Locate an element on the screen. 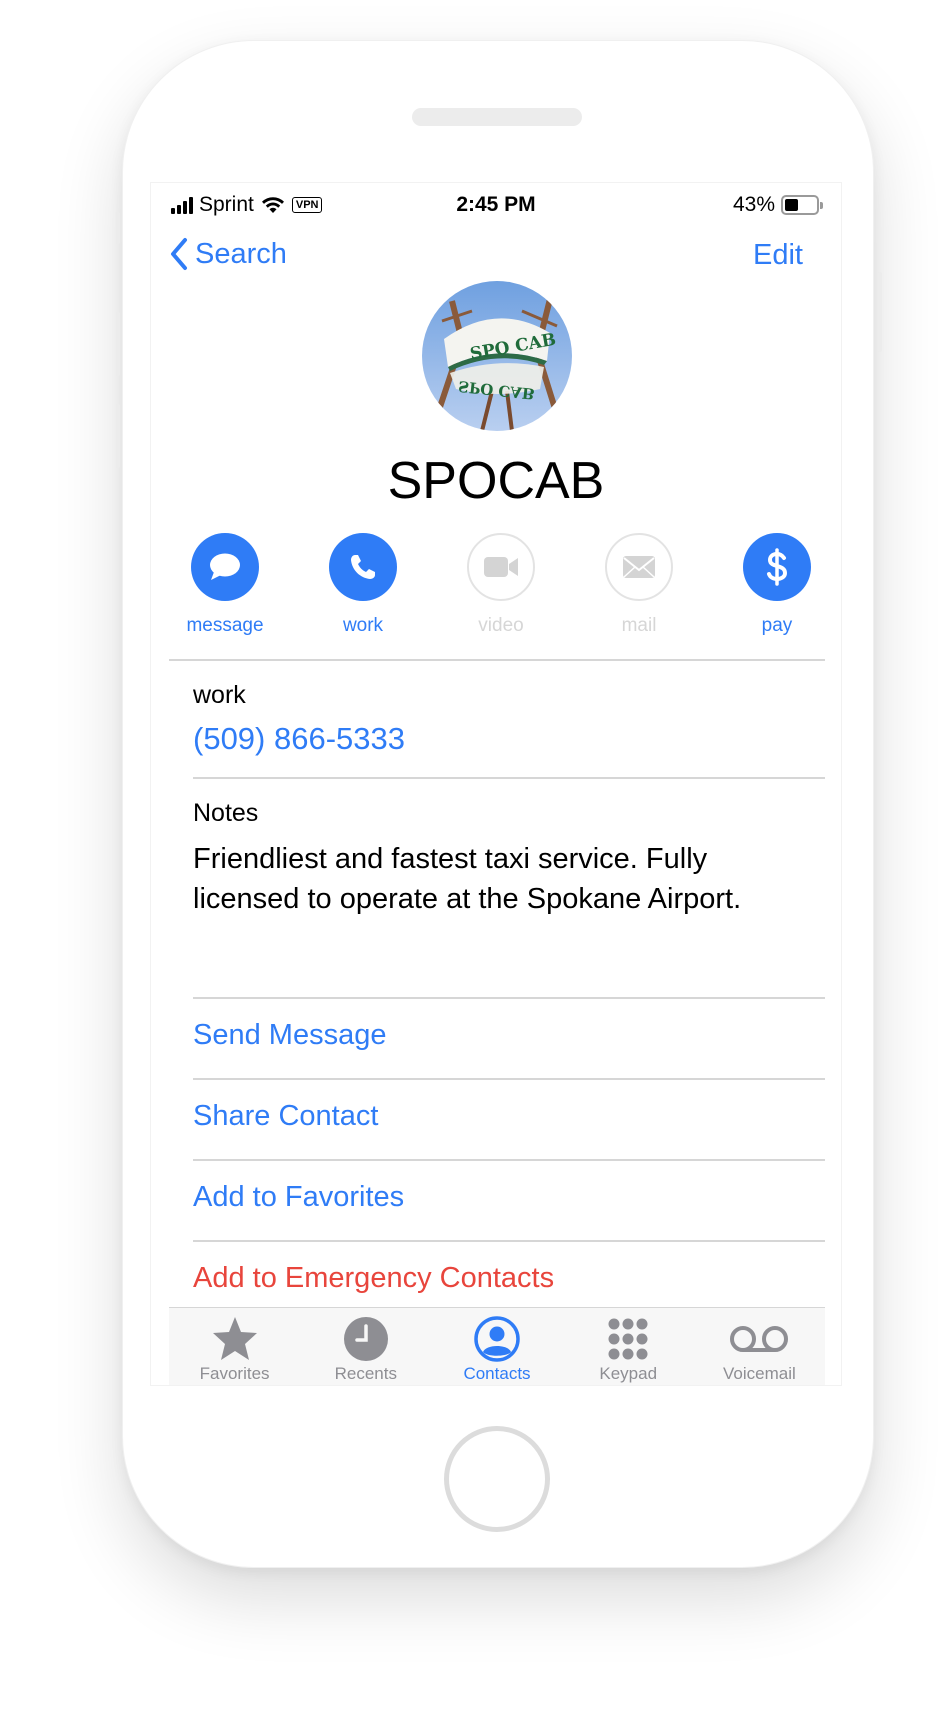 The image size is (952, 1724). battery-fill is located at coordinates (791, 205).